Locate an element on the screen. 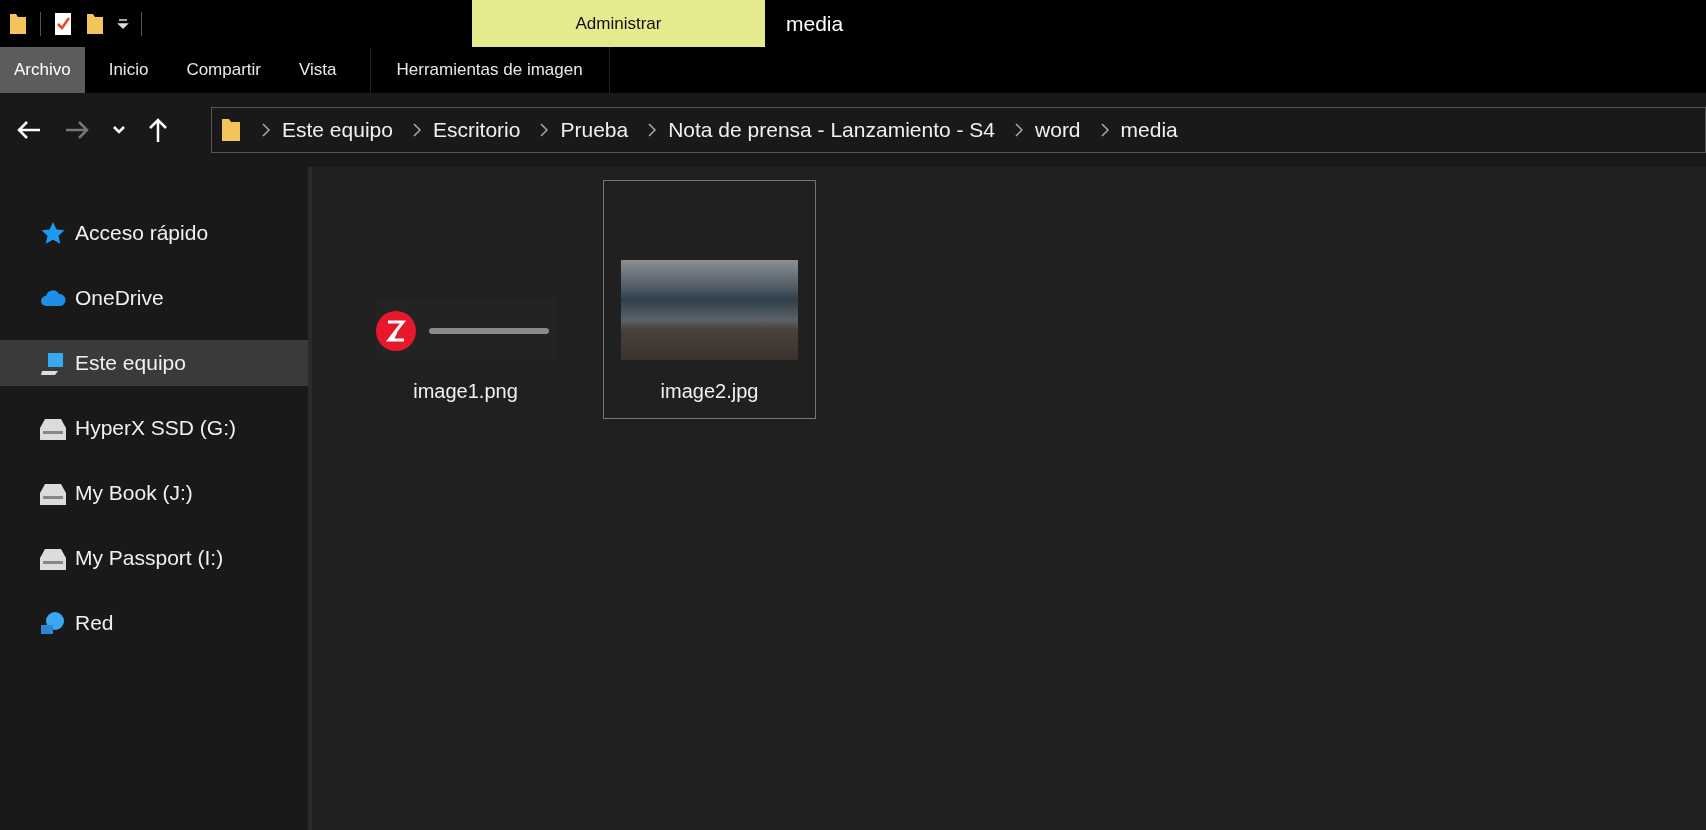  sidebar-label: Red is located at coordinates (94, 623).